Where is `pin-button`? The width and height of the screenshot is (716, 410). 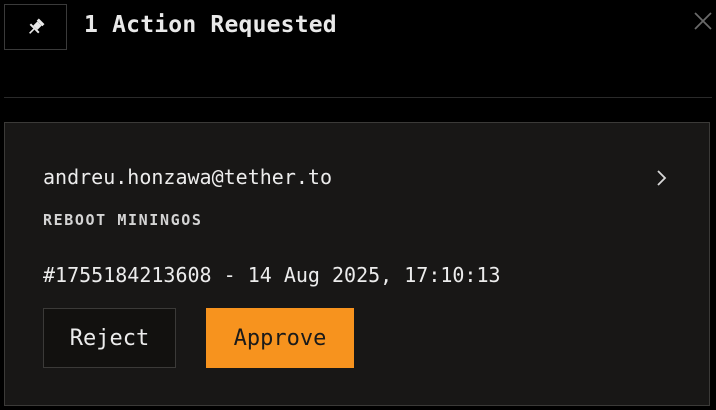
pin-button is located at coordinates (35, 27).